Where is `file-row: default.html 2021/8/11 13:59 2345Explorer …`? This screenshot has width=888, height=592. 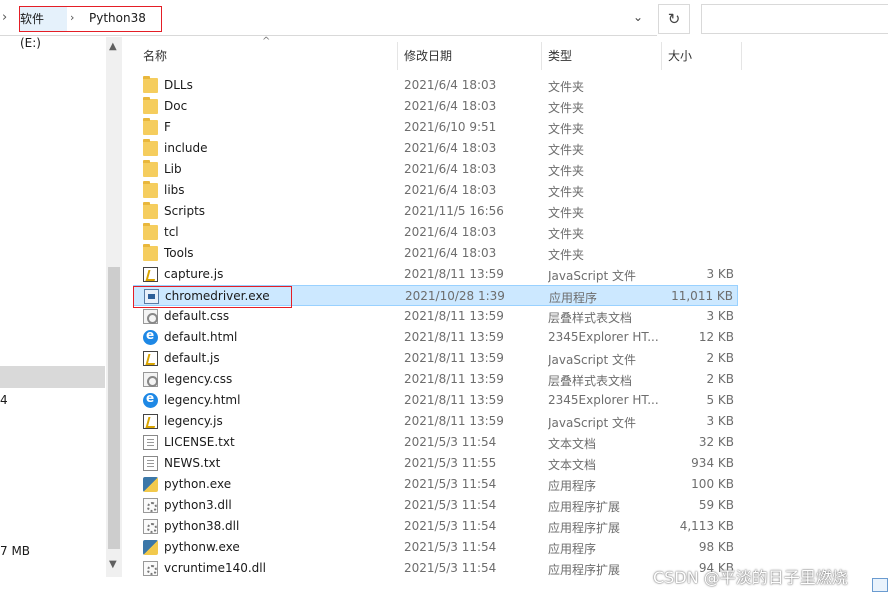 file-row: default.html 2021/8/11 13:59 2345Explorer … is located at coordinates (435, 337).